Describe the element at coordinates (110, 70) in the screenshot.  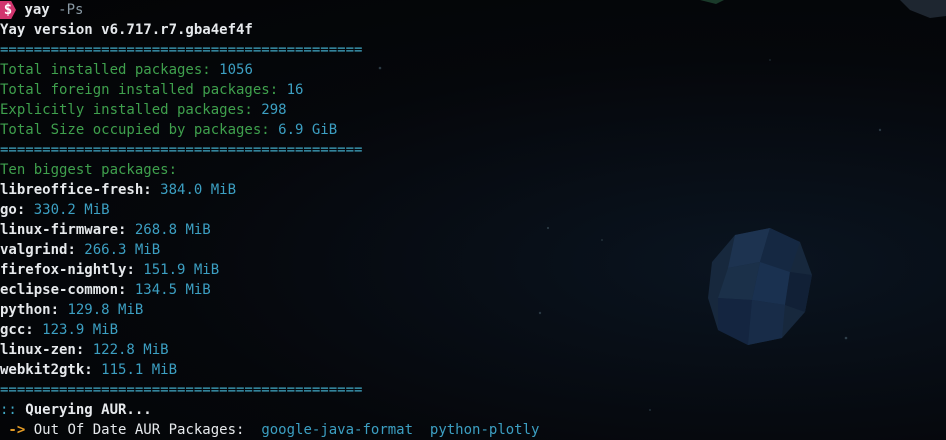
I see `stat-label: Total installed packages:` at that location.